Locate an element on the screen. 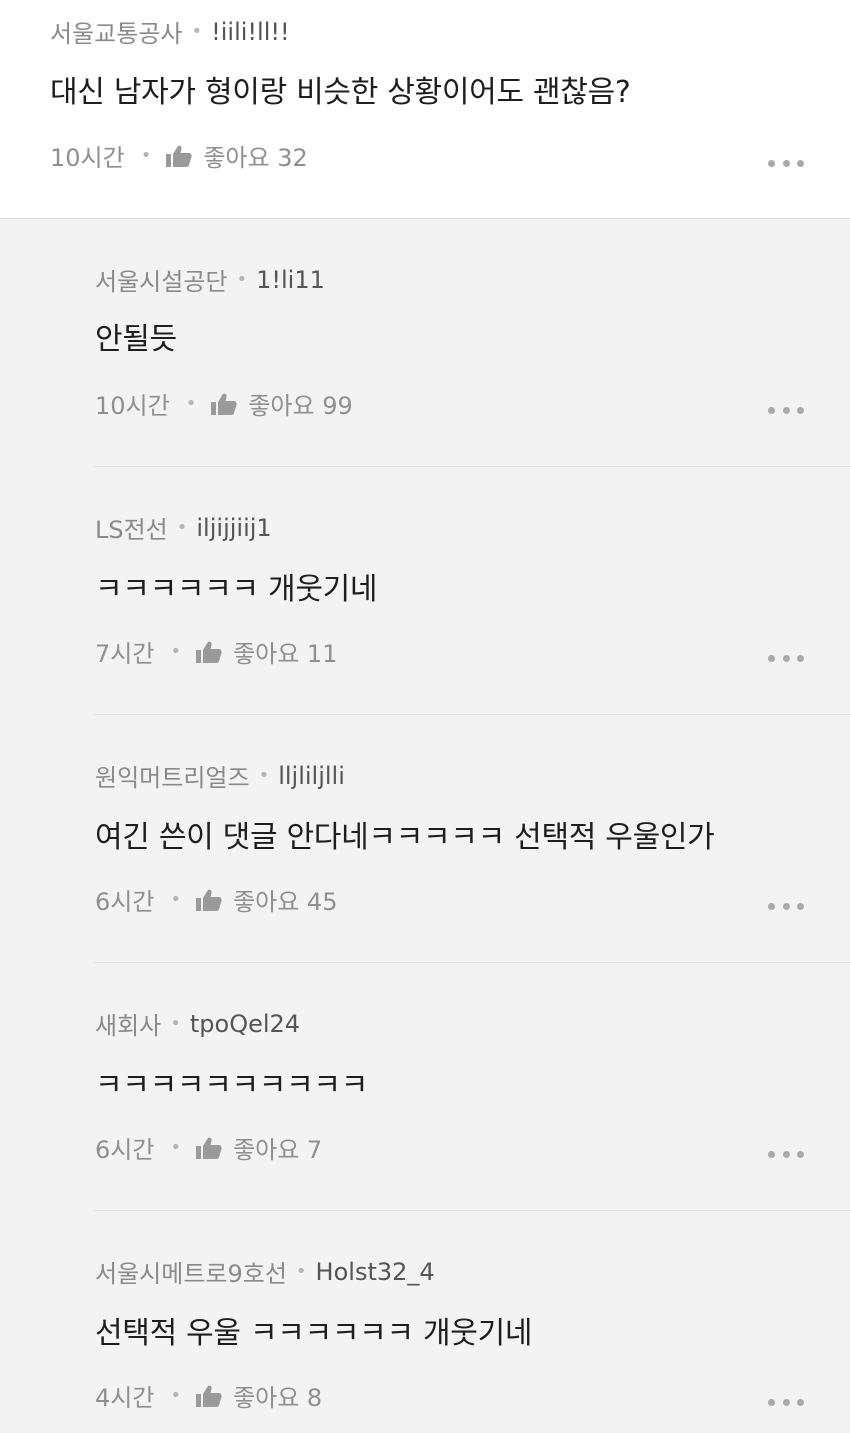 The width and height of the screenshot is (850, 1433). nickname: tpoQel24 is located at coordinates (245, 1024).